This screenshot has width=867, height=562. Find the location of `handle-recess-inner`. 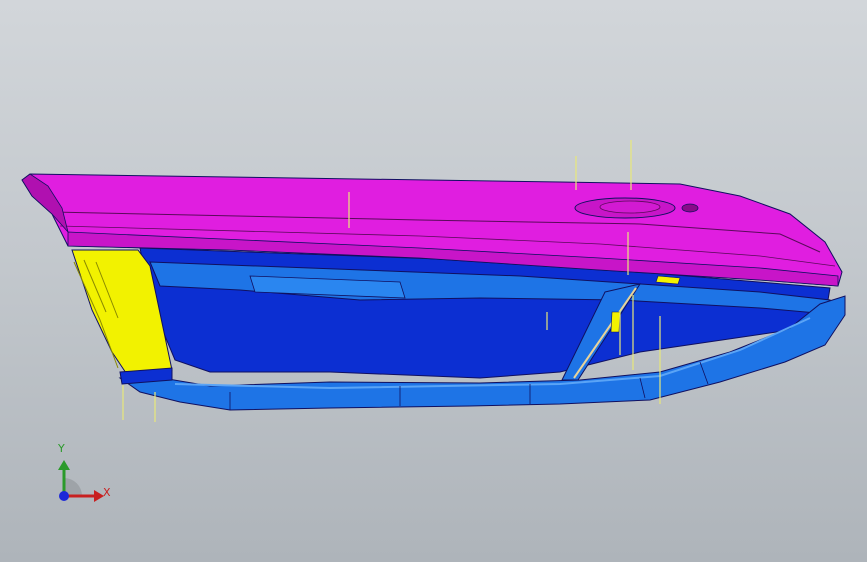

handle-recess-inner is located at coordinates (630, 207).